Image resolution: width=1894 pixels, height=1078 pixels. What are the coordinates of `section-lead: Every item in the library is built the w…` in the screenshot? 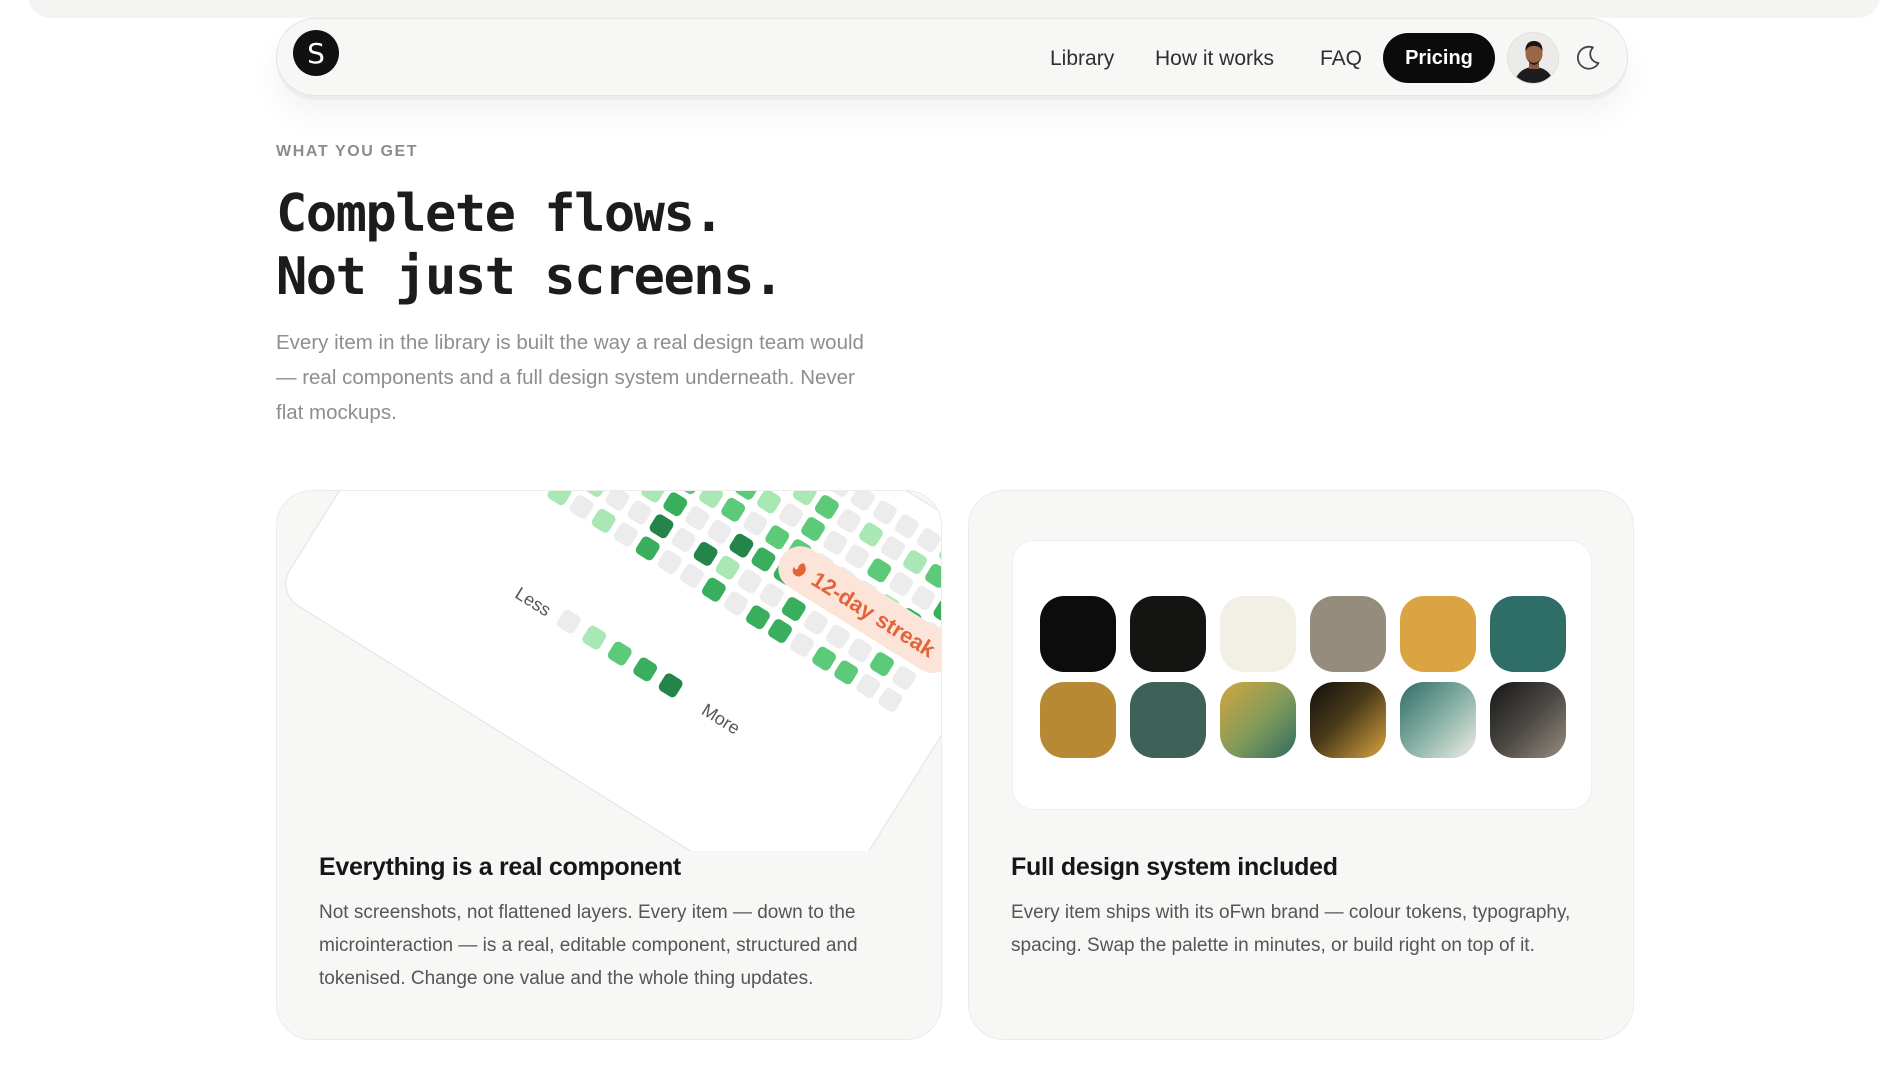 It's located at (570, 377).